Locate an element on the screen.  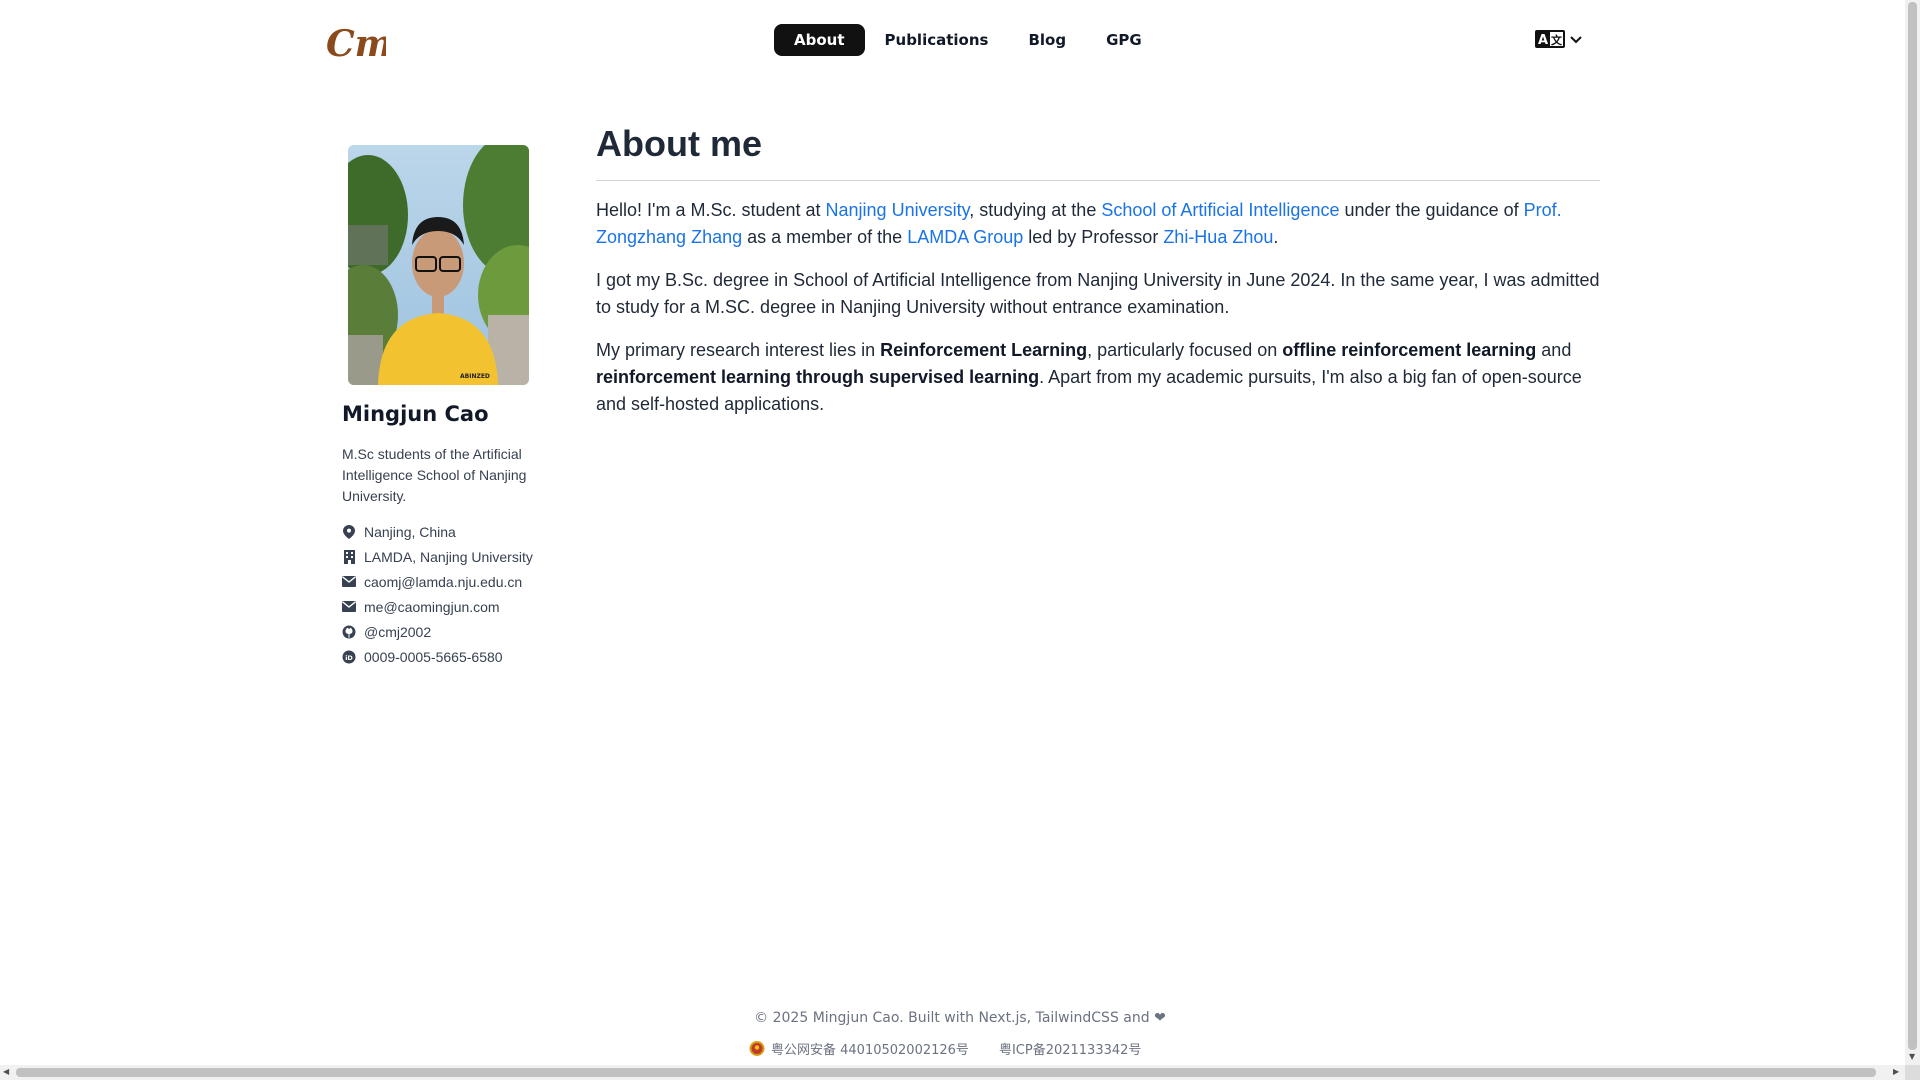
scroll-down-icon: ▼ is located at coordinates (1912, 1056).